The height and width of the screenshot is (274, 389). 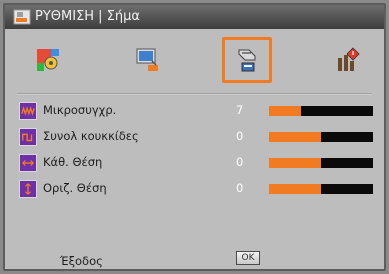 What do you see at coordinates (194, 94) in the screenshot?
I see `tab-divider` at bounding box center [194, 94].